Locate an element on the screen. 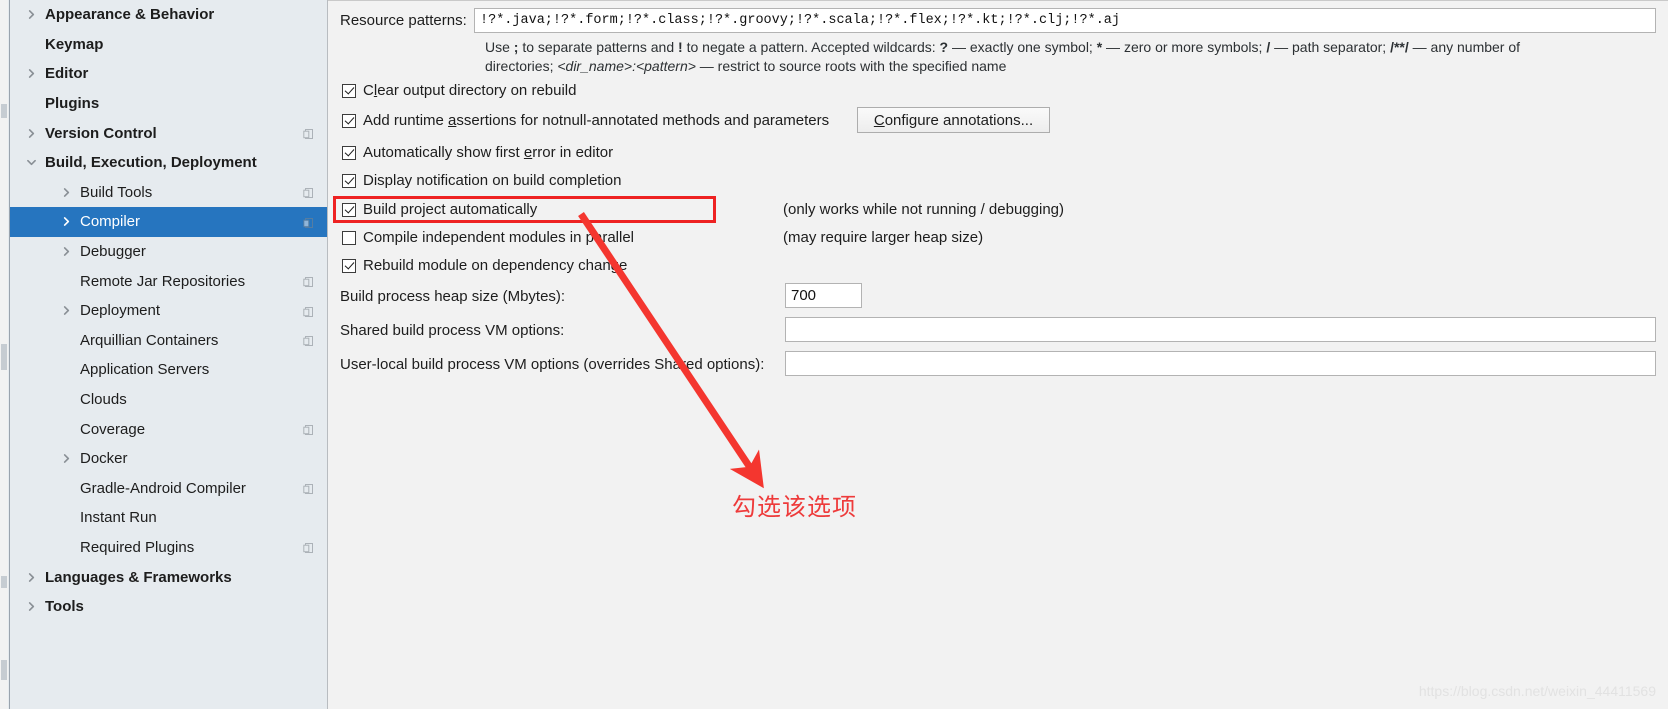  sidebar-item-label: Coverage is located at coordinates (113, 429).